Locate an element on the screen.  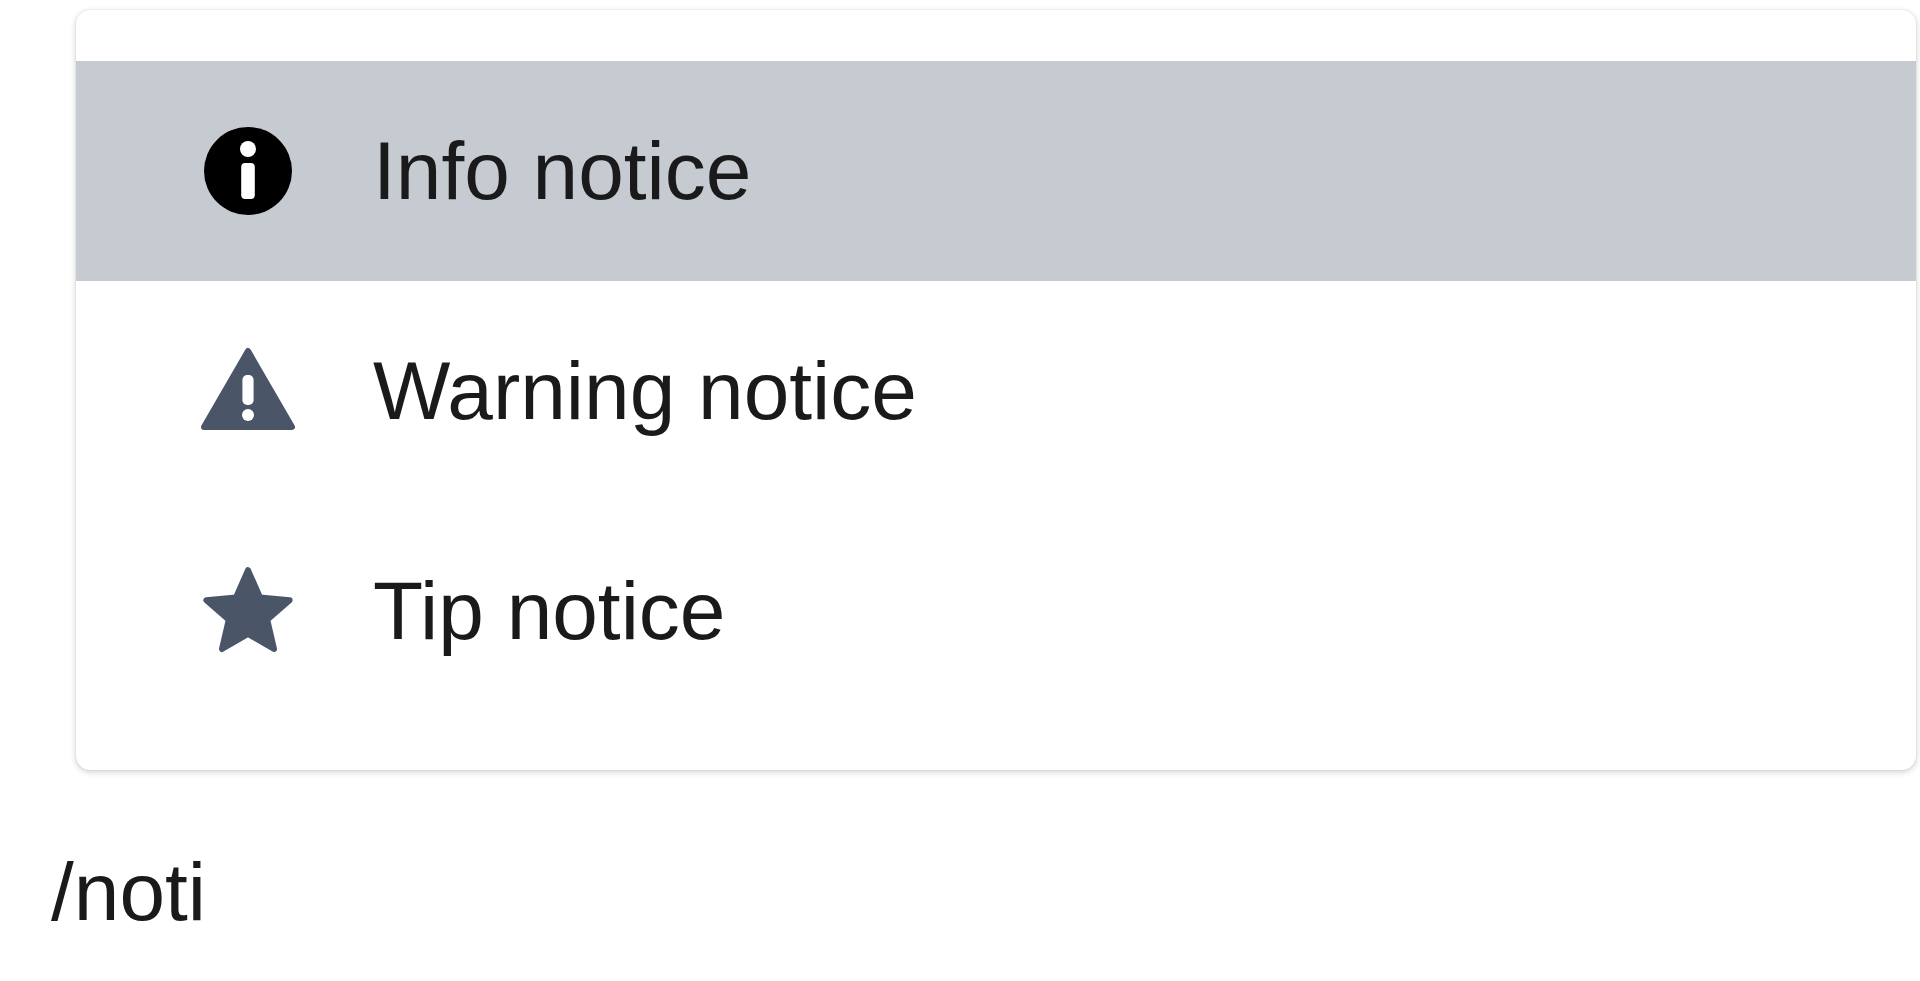
command-text: /noti is located at coordinates (128, 892).